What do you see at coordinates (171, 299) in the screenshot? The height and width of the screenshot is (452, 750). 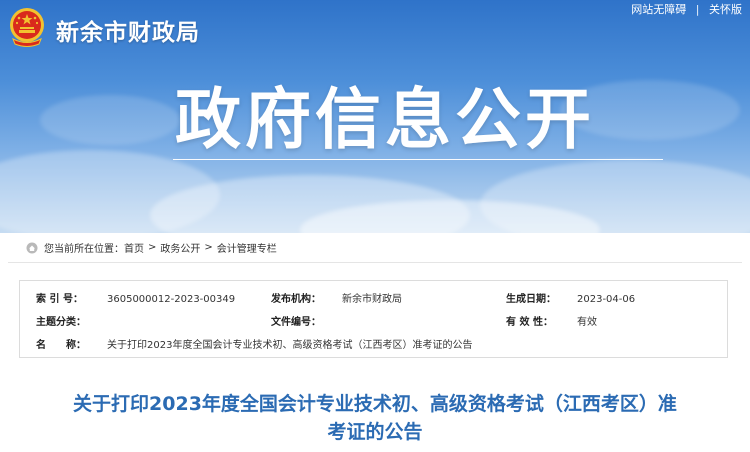 I see `index-value: 3605000012-2023-00349` at bounding box center [171, 299].